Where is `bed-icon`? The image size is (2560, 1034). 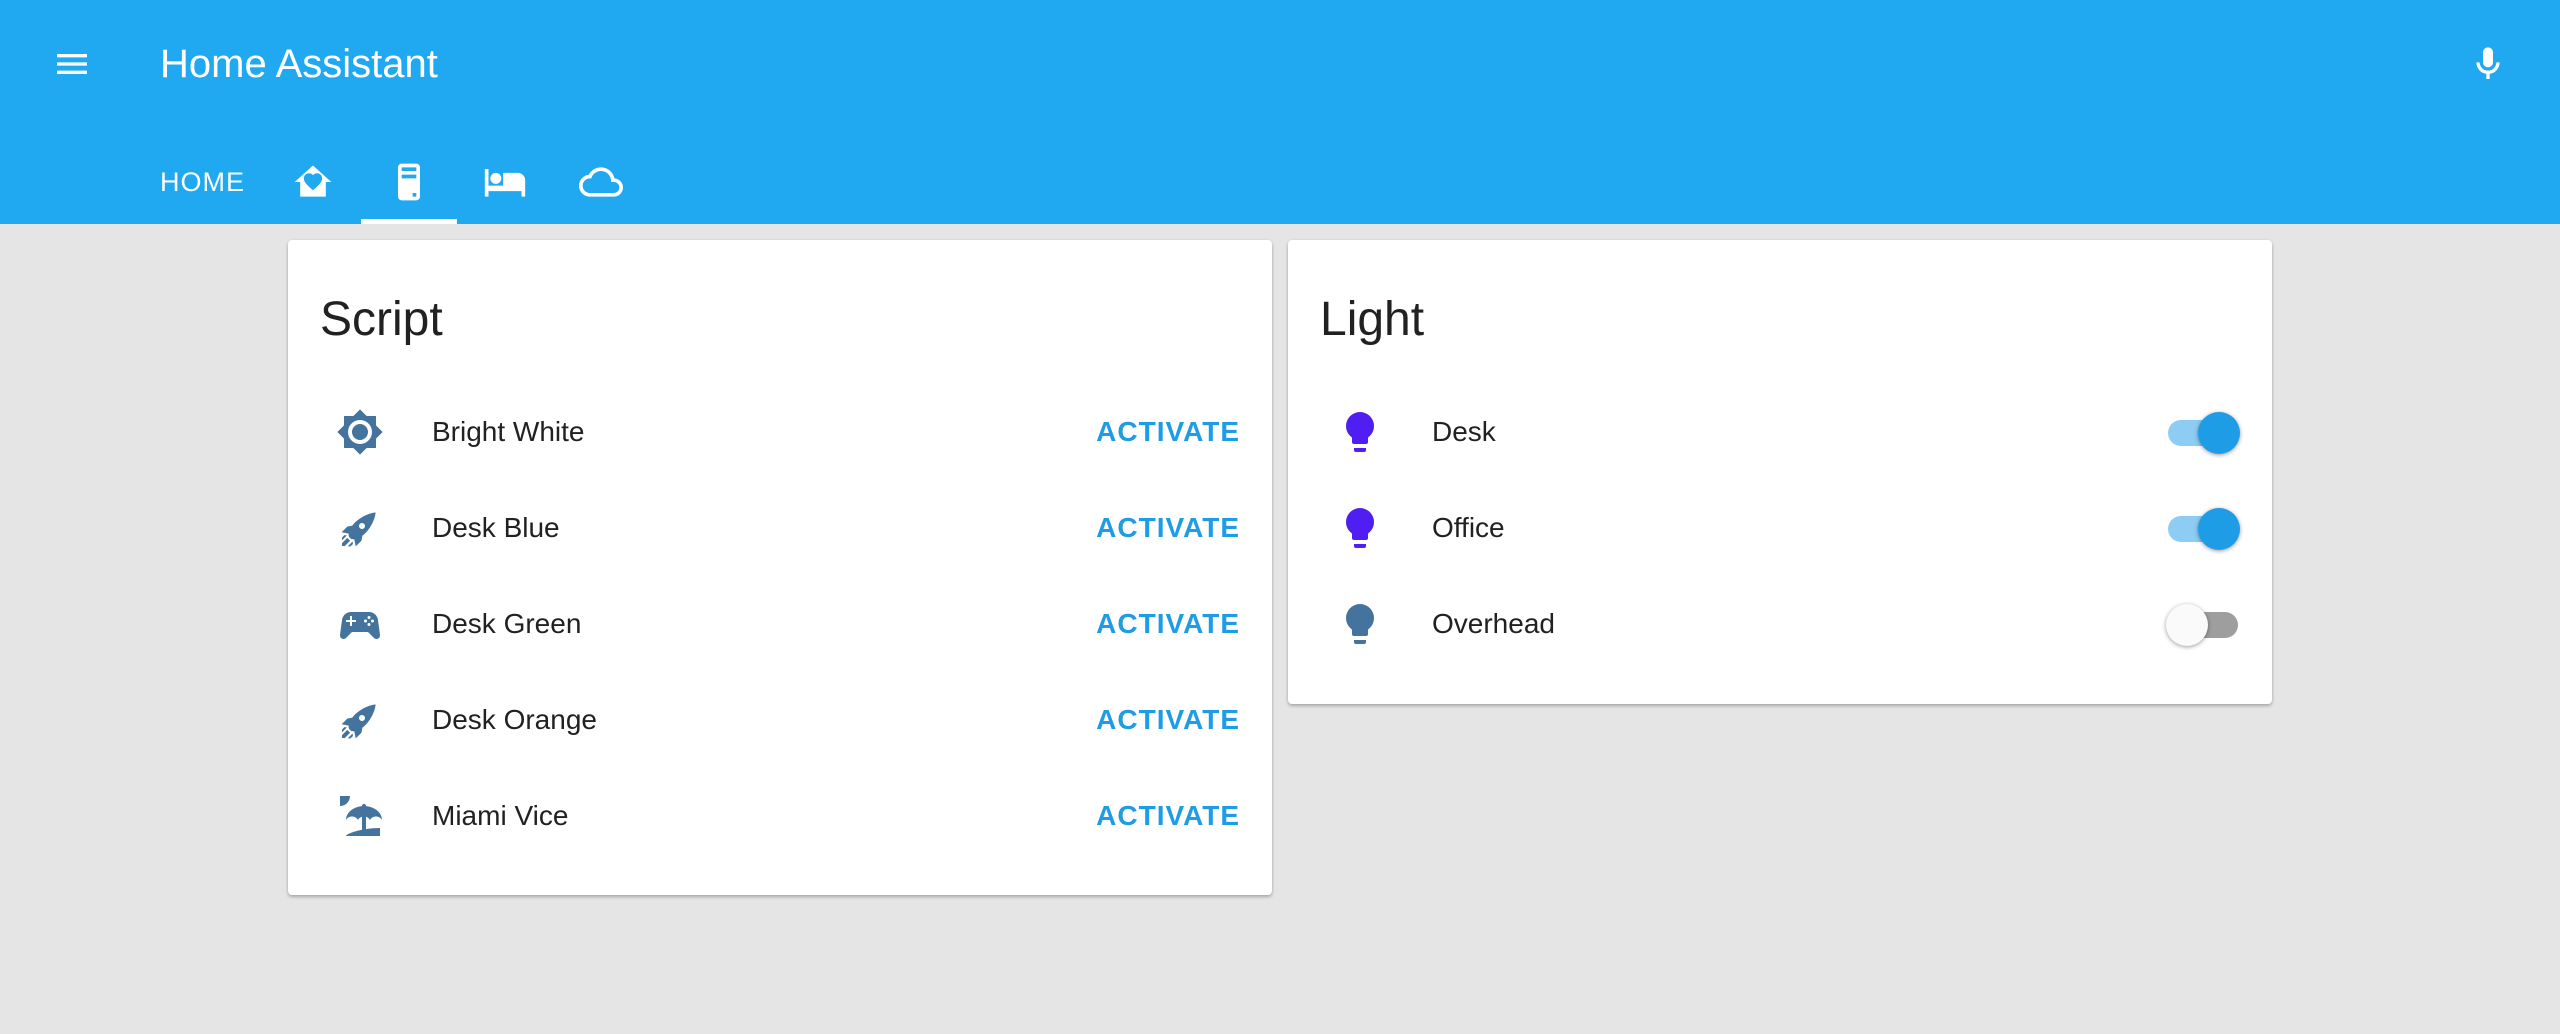 bed-icon is located at coordinates (505, 183).